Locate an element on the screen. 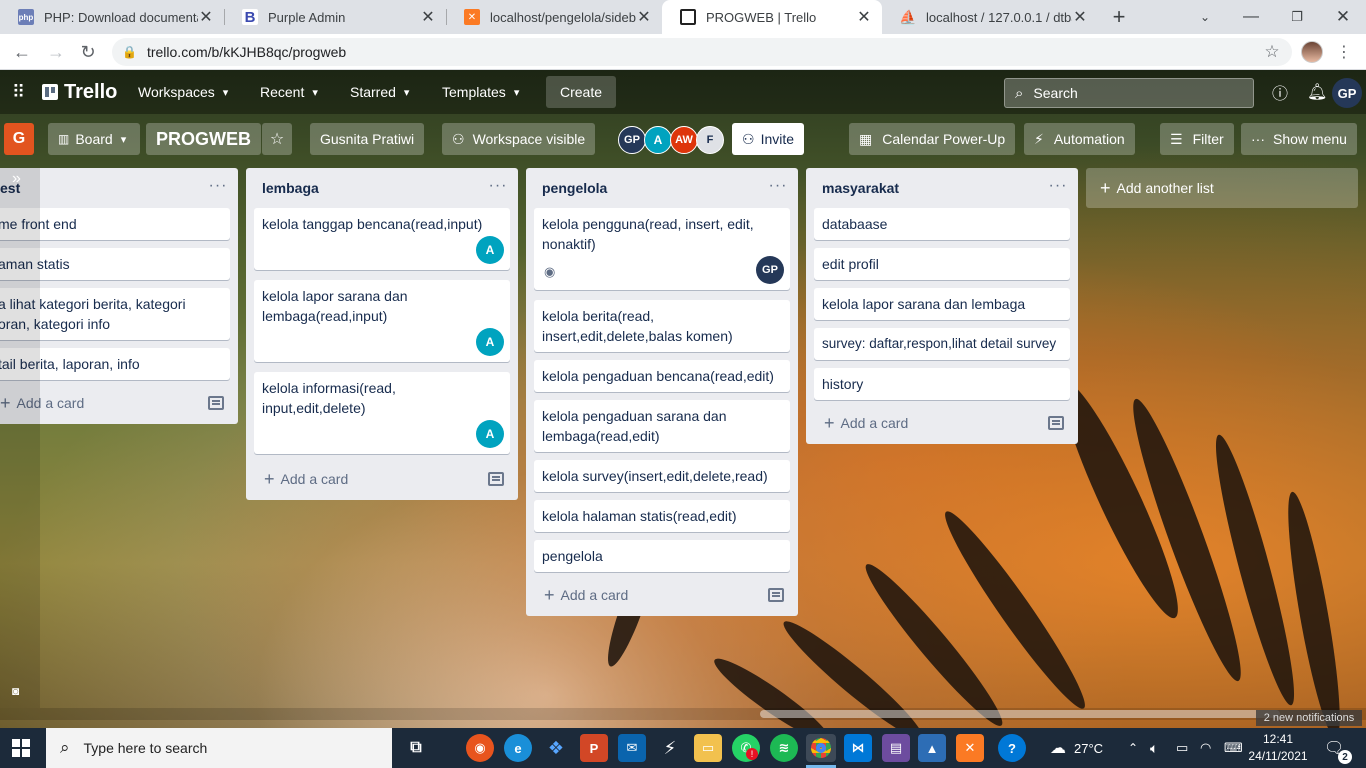 The width and height of the screenshot is (1366, 768). invite-button: ⚇ Invite is located at coordinates (768, 139).